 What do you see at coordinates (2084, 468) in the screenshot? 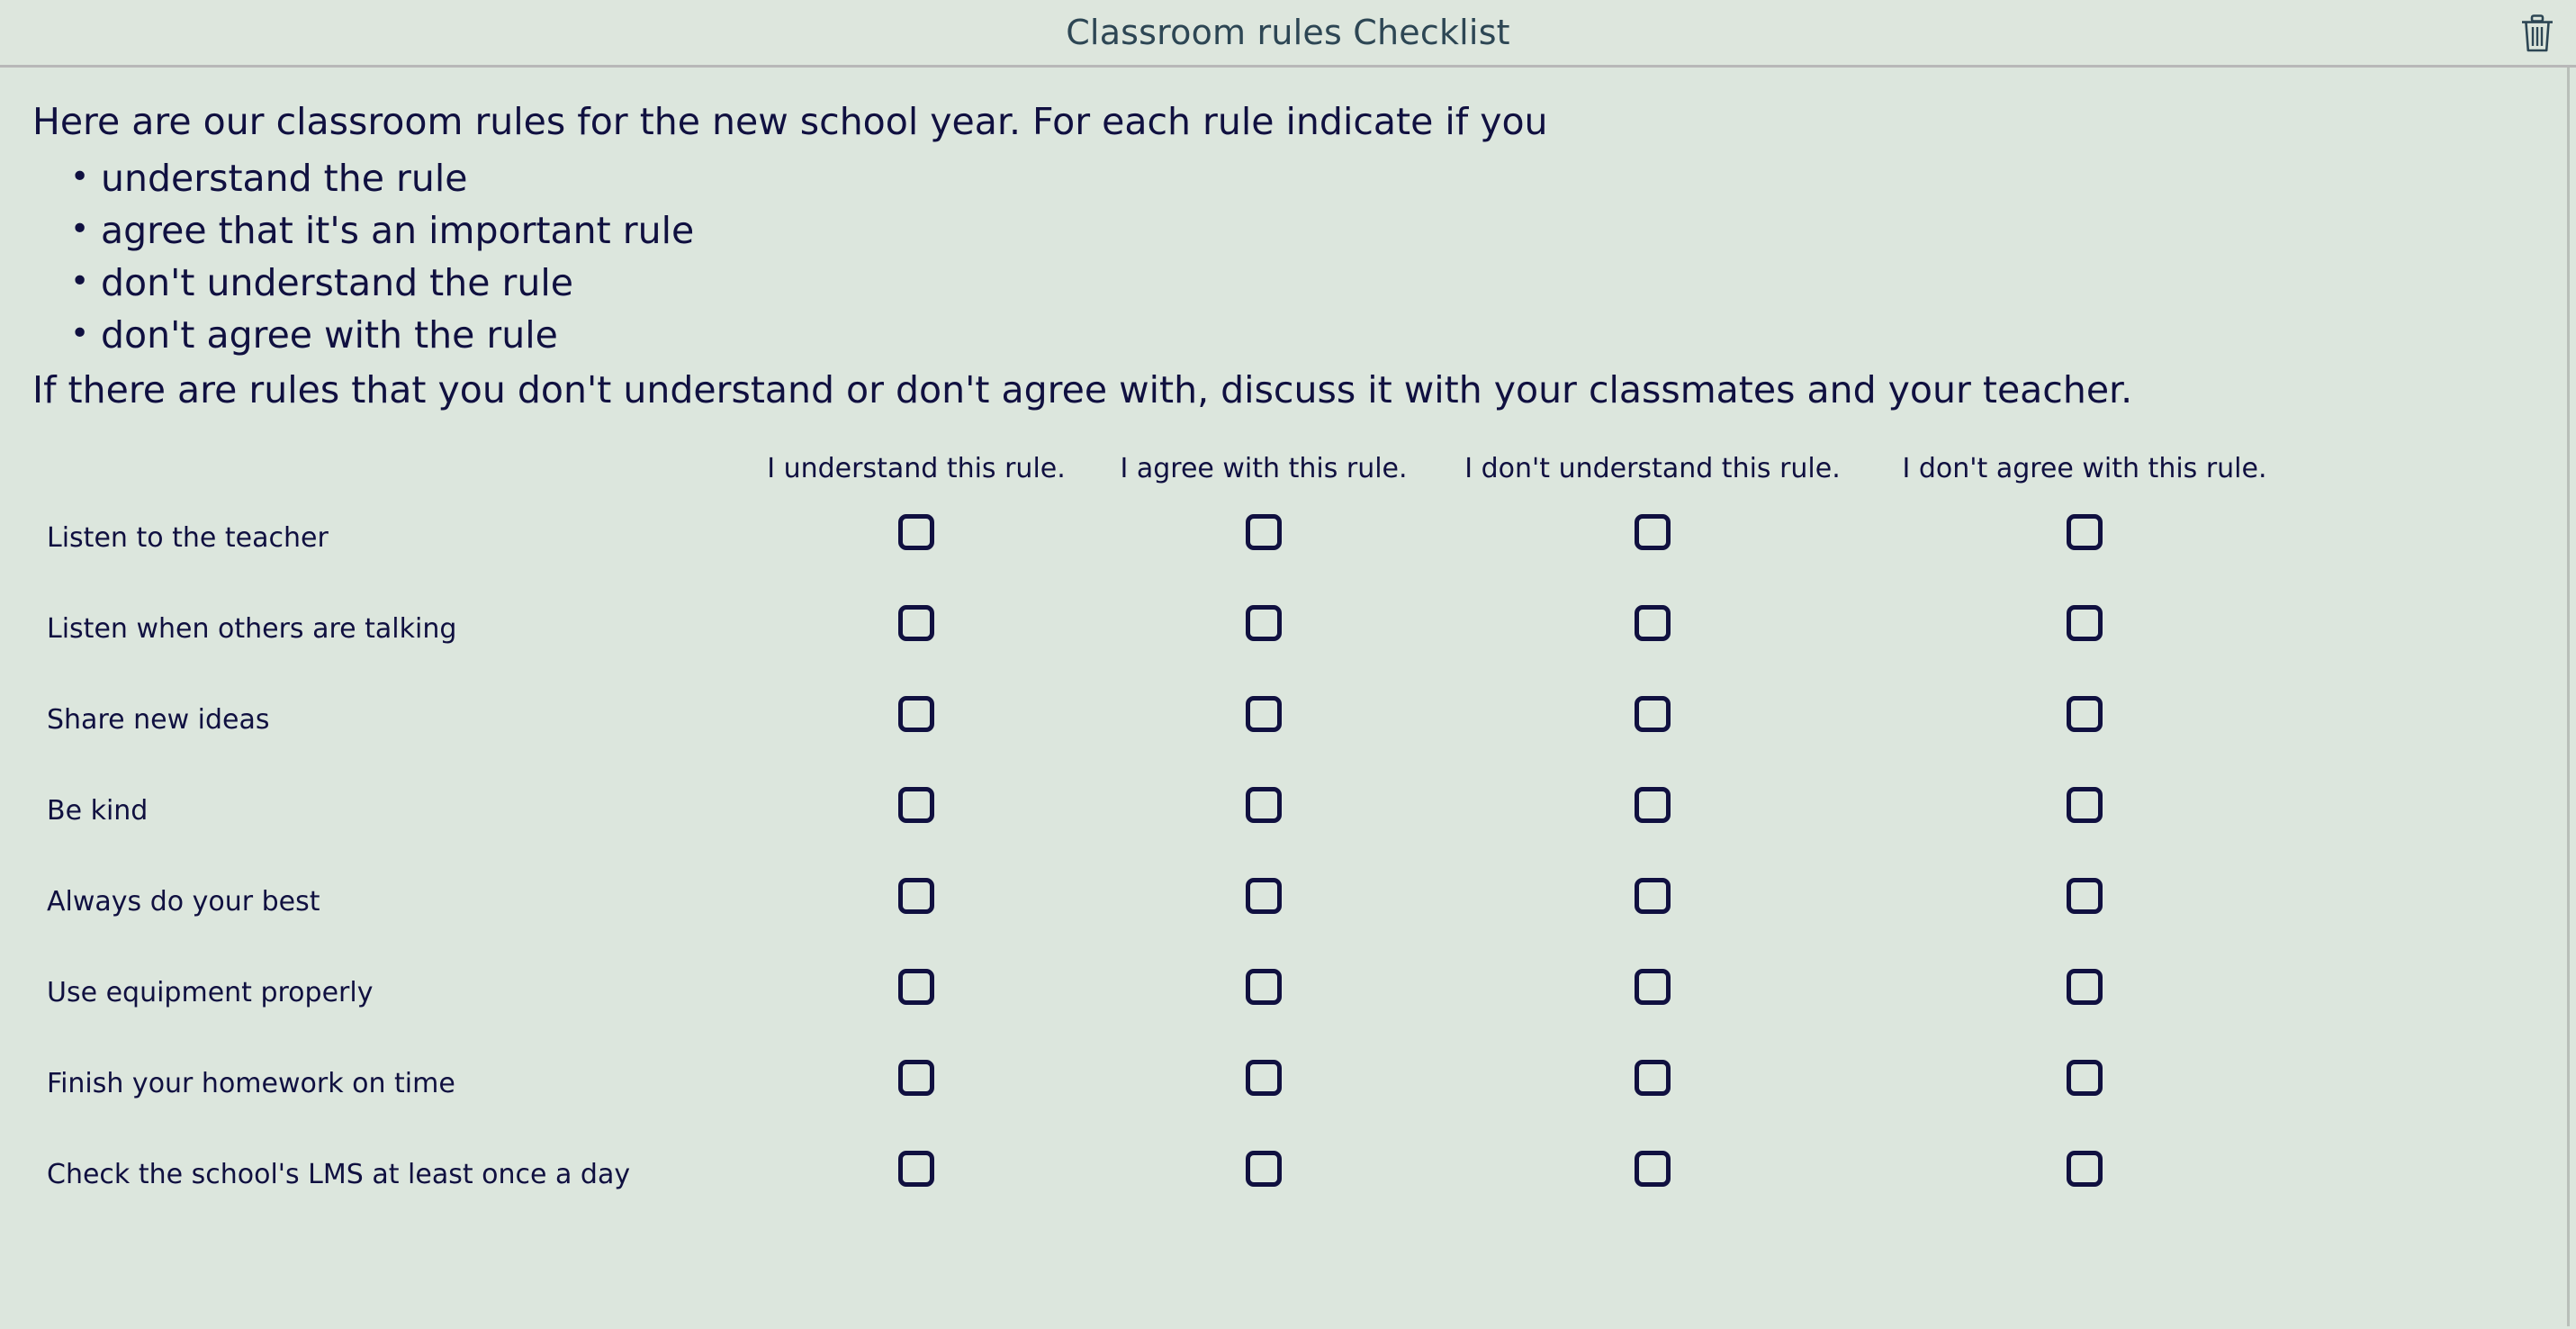
I see `column-header-dont-agree: I don't agree with this rule.` at bounding box center [2084, 468].